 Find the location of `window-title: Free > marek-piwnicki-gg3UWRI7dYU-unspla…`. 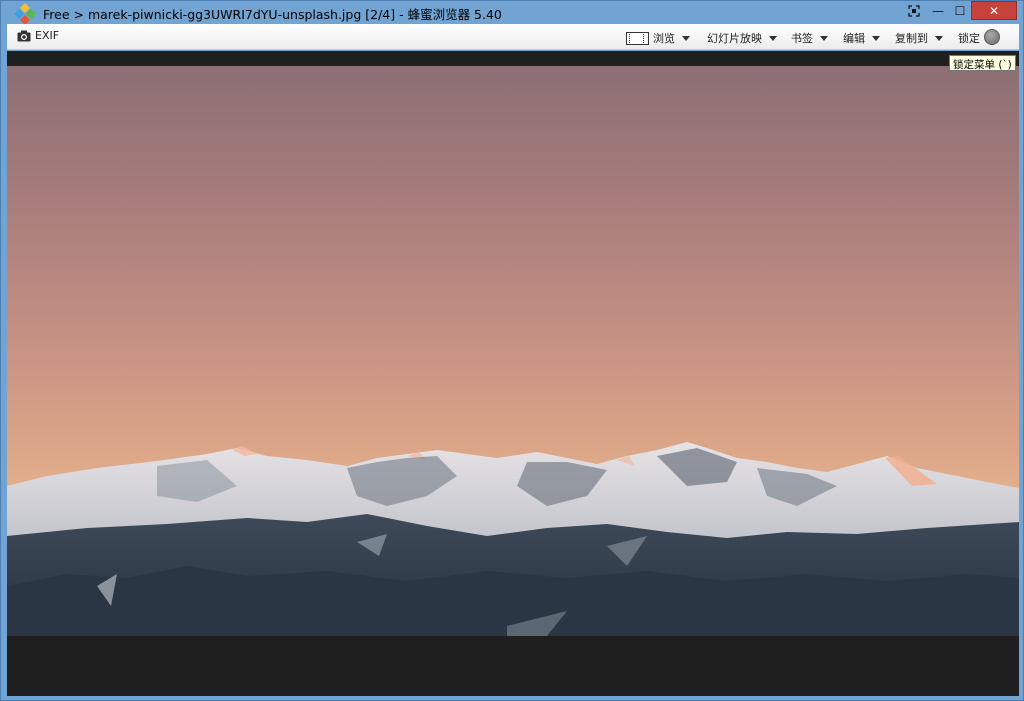

window-title: Free > marek-piwnicki-gg3UWRI7dYU-unspla… is located at coordinates (272, 14).